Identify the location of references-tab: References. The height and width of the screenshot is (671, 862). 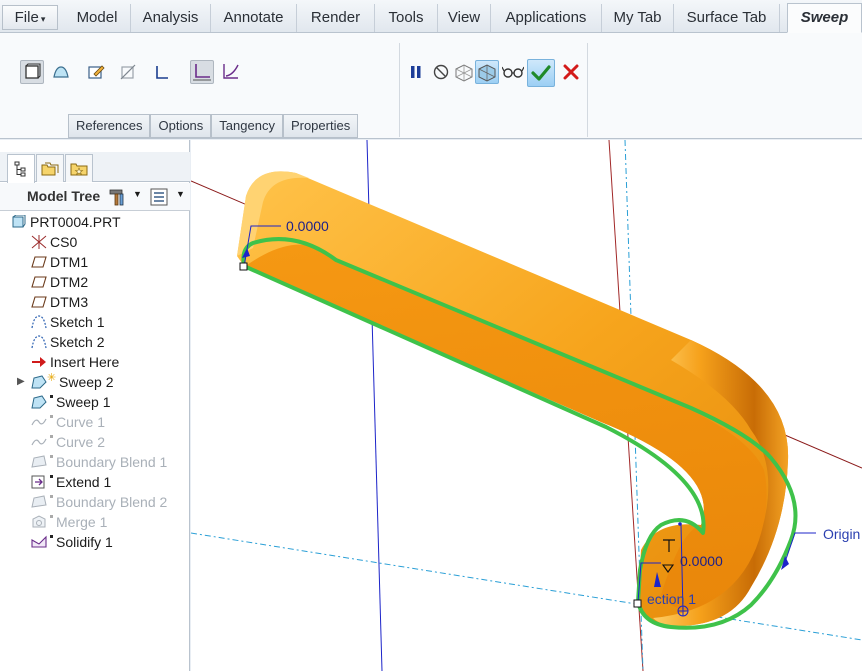
(109, 126).